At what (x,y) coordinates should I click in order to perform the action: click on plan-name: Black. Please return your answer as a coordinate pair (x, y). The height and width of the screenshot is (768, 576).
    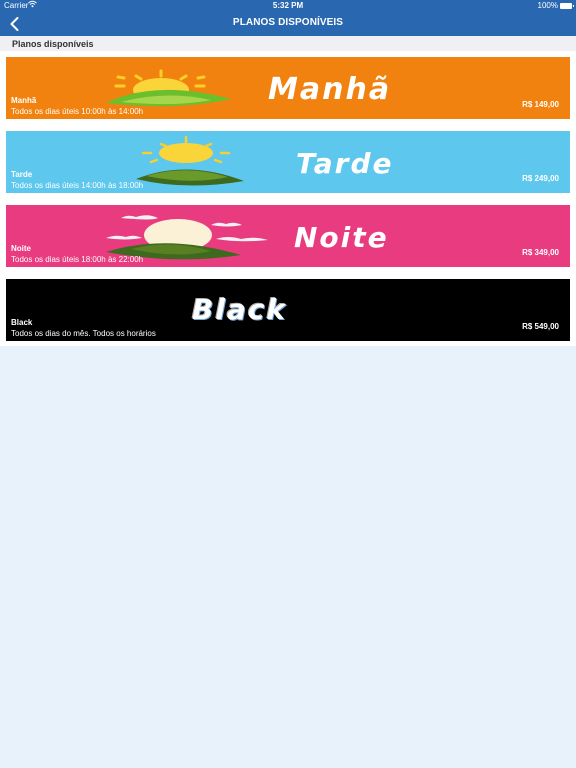
    Looking at the image, I should click on (22, 322).